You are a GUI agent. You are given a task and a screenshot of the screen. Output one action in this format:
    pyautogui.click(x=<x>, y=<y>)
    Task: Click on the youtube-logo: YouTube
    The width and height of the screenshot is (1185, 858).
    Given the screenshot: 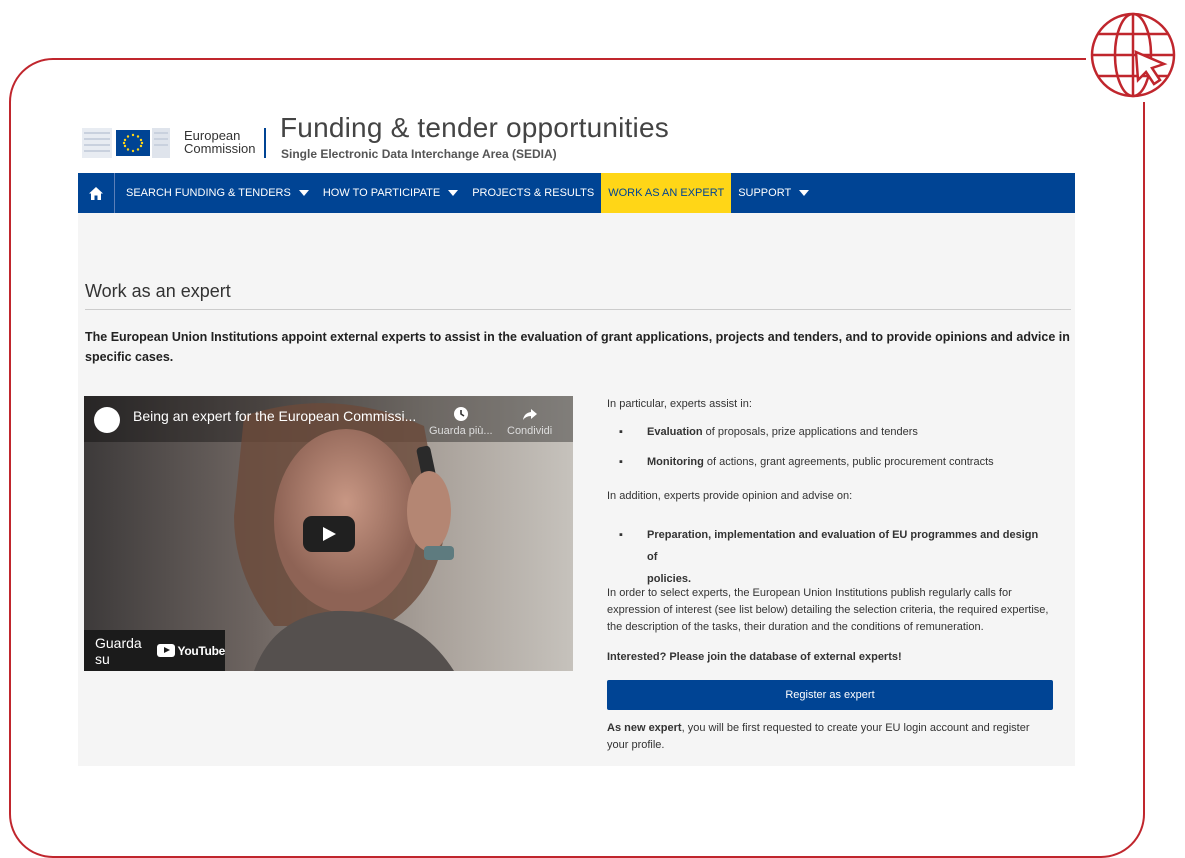 What is the action you would take?
    pyautogui.click(x=191, y=650)
    